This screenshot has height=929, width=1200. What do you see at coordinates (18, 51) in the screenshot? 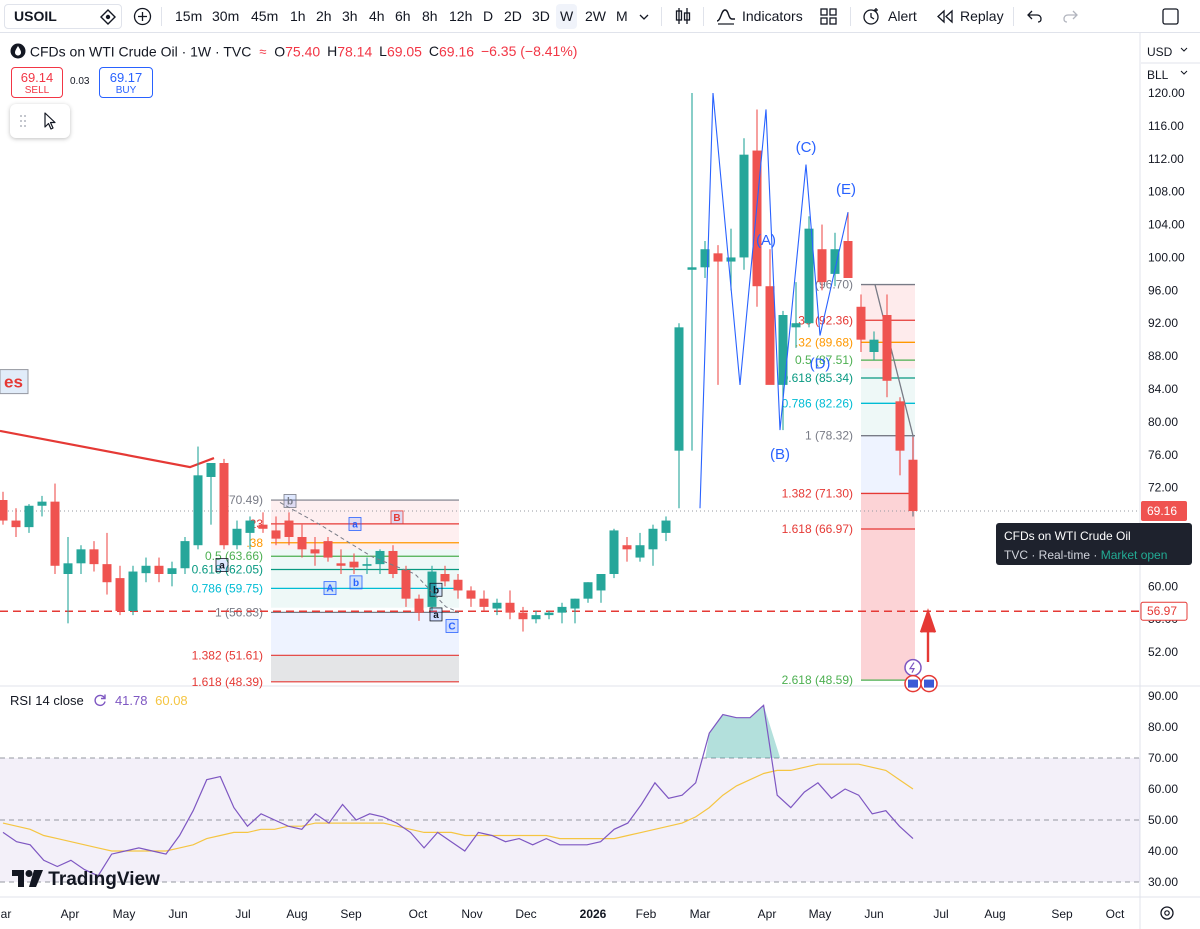
I see `wti-symbol-logo-icon` at bounding box center [18, 51].